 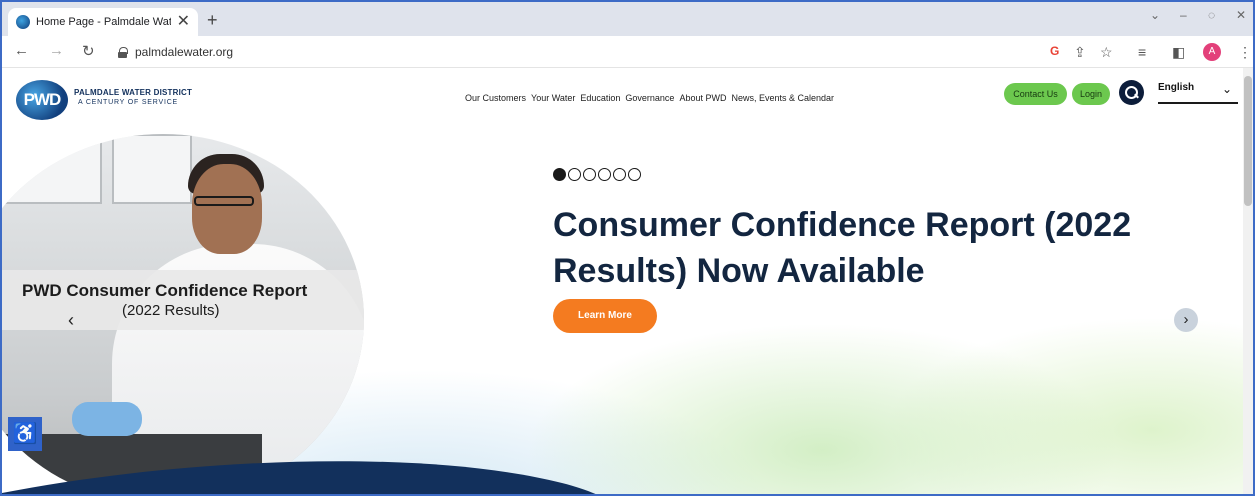 What do you see at coordinates (1245, 52) in the screenshot?
I see `menu-kebab-icon: ⋮` at bounding box center [1245, 52].